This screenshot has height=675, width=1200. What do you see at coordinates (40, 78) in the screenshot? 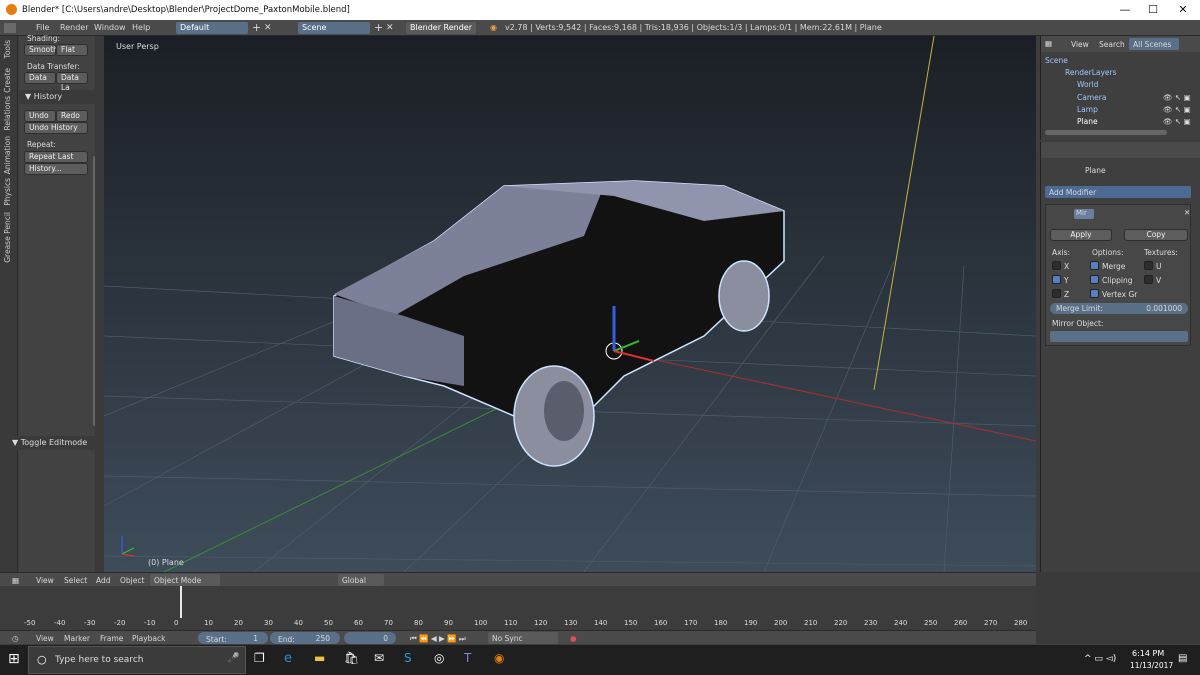
I see `data-button: Data` at bounding box center [40, 78].